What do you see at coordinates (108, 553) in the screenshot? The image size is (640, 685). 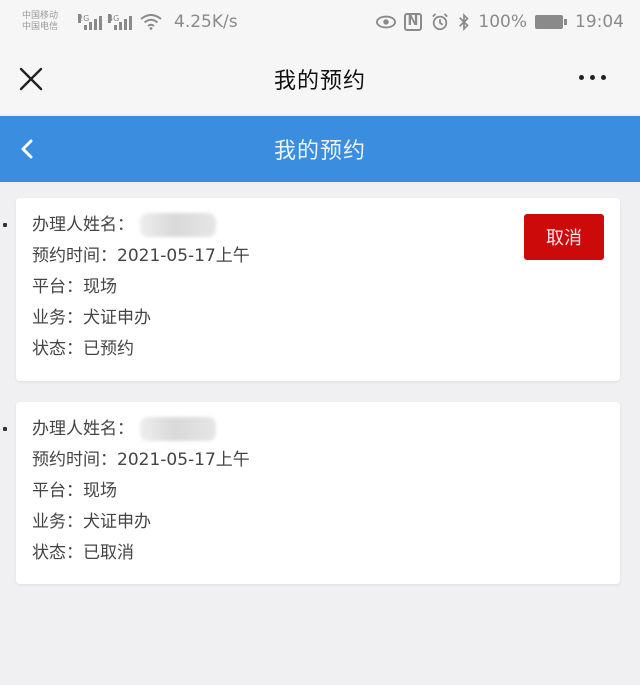 I see `status-value: 已取消` at bounding box center [108, 553].